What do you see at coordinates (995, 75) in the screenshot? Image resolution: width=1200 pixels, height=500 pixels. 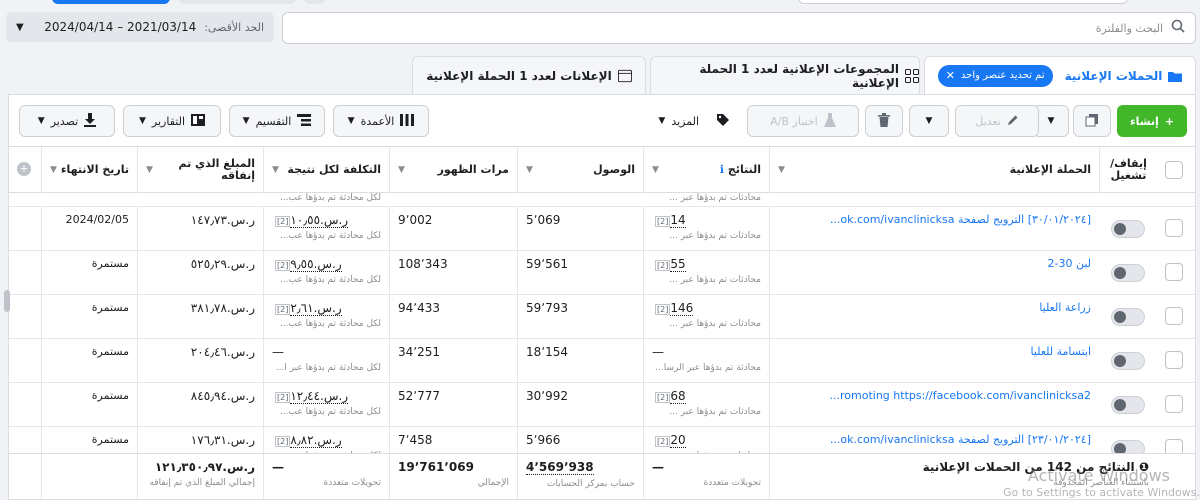 I see `selection-chip: تم تحديد عنصر واحد ✕` at bounding box center [995, 75].